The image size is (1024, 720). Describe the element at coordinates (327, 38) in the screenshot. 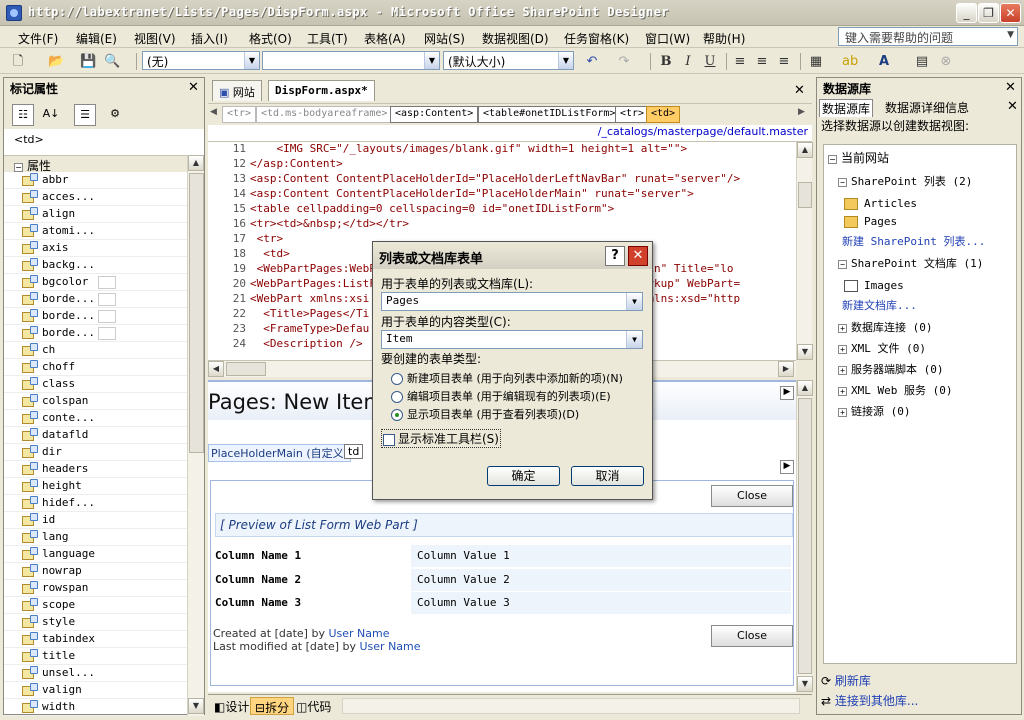

I see `menu-tools: 工具(T)` at that location.